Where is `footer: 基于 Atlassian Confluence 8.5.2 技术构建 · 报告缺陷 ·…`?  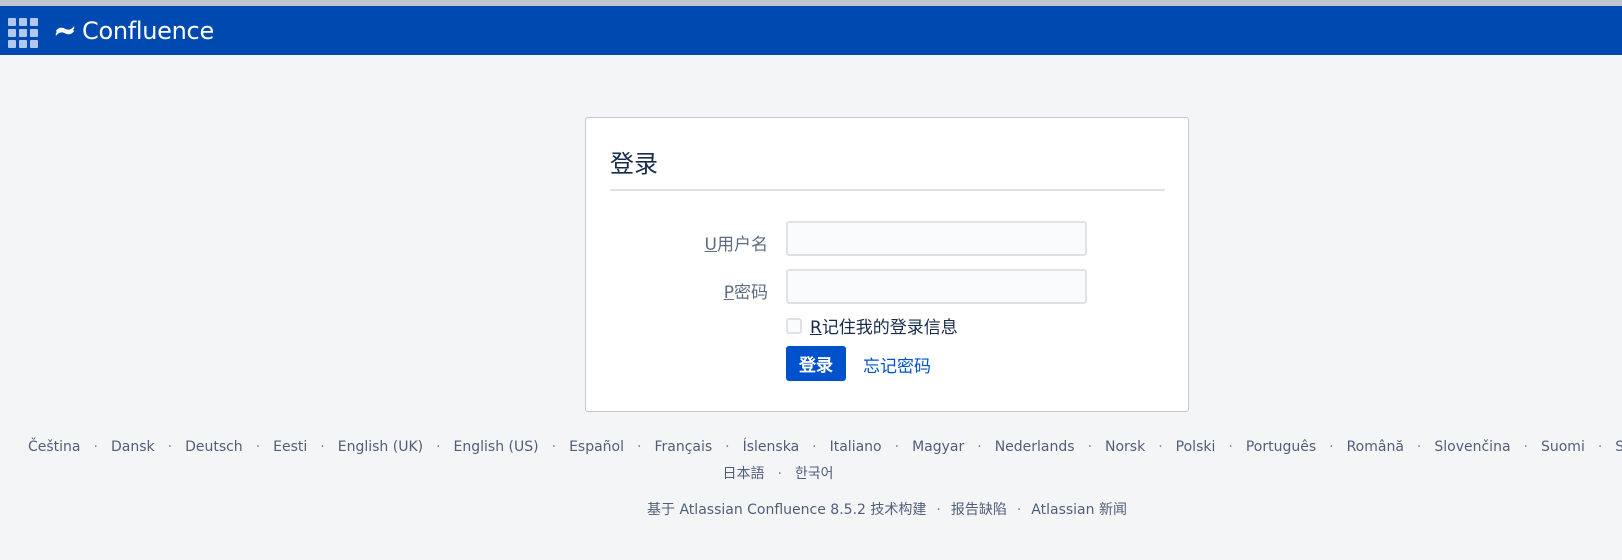 footer: 基于 Atlassian Confluence 8.5.2 技术构建 · 报告缺陷 ·… is located at coordinates (811, 509).